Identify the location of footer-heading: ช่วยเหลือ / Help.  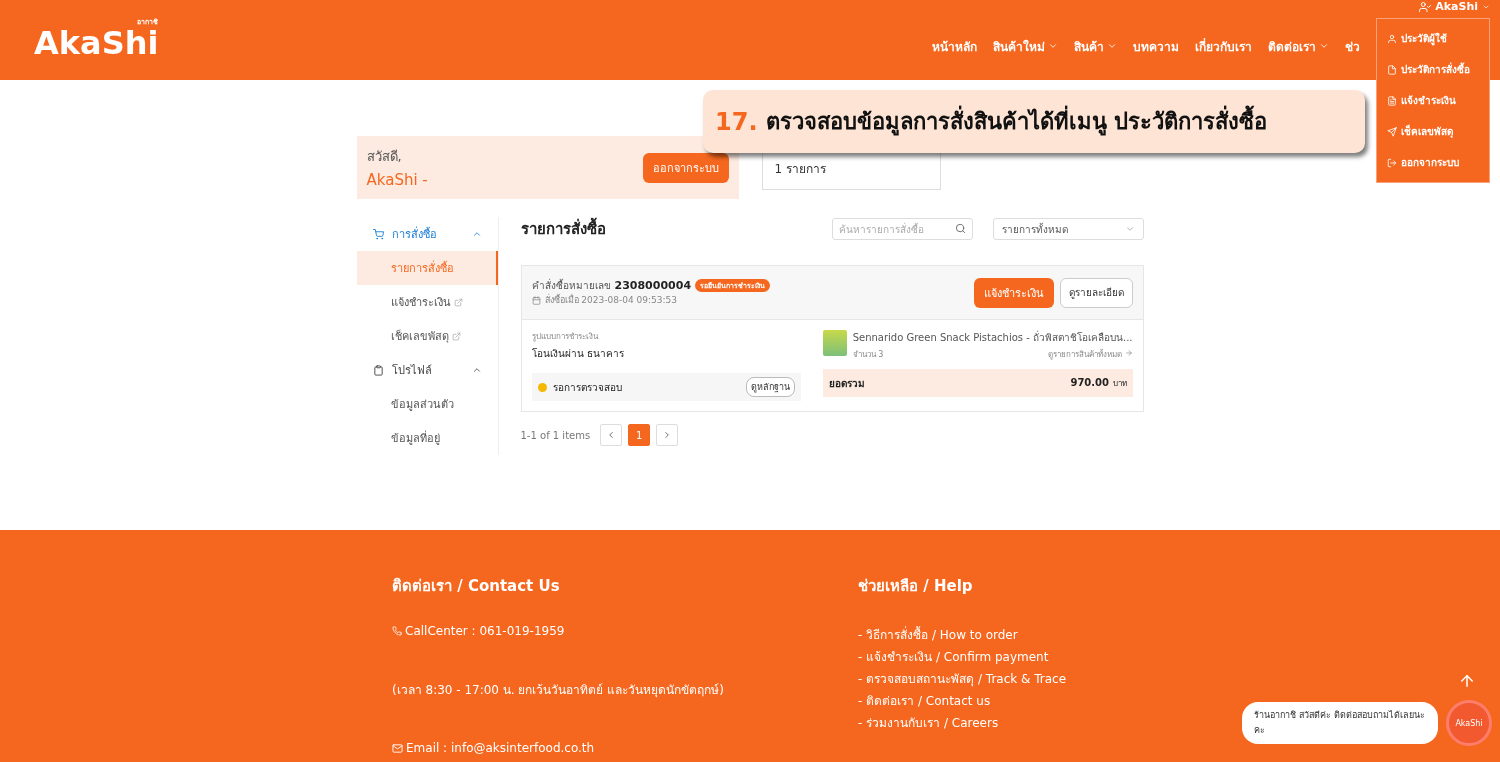
(916, 586).